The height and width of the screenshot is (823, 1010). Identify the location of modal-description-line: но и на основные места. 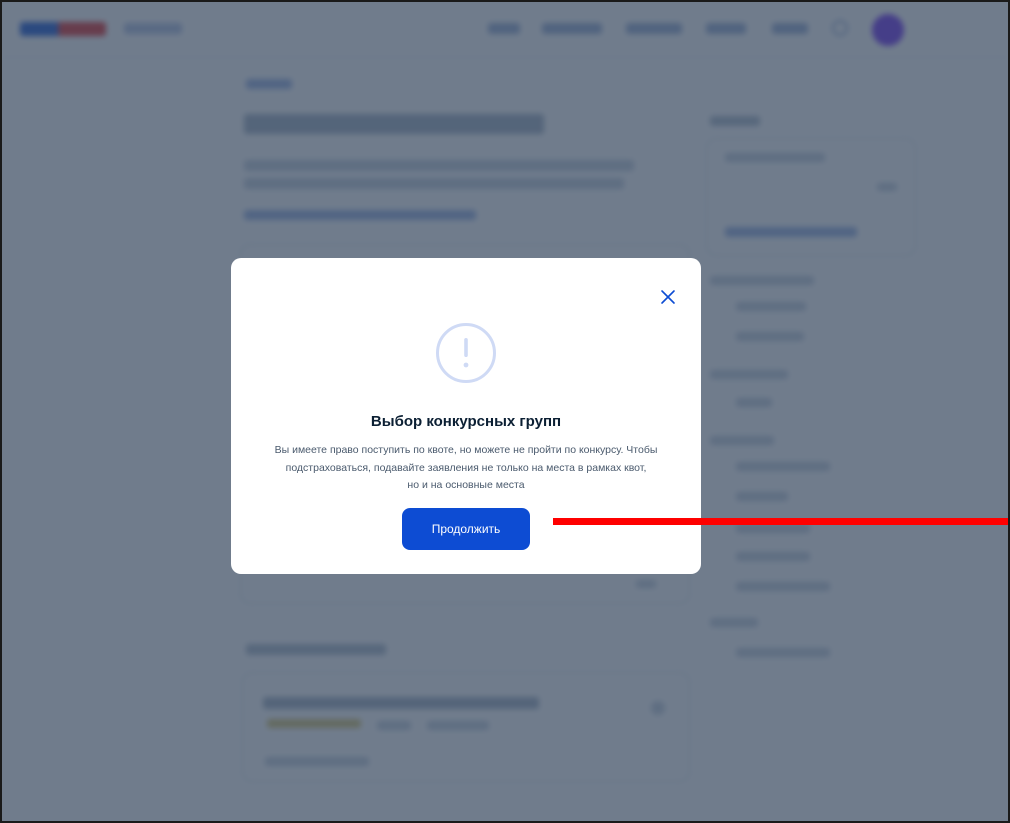
(466, 485).